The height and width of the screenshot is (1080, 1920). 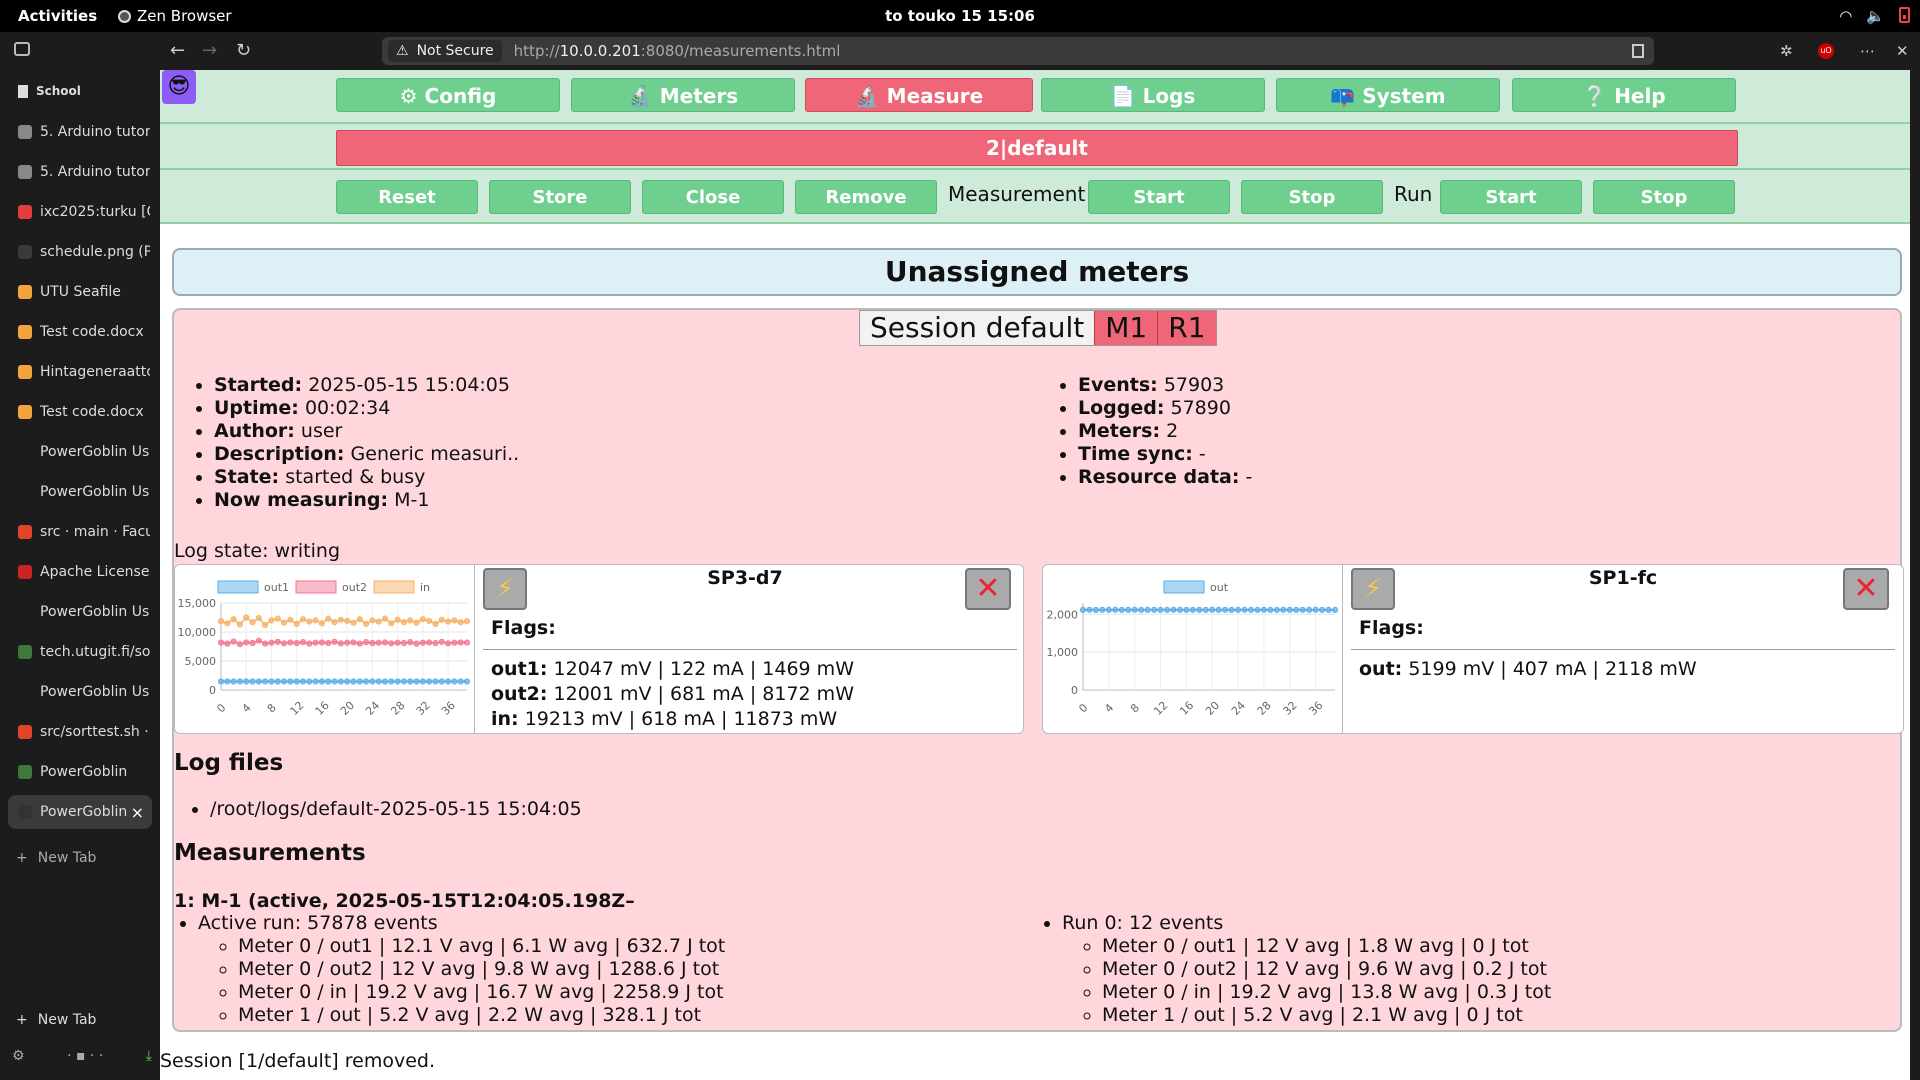 I want to click on forward-arrow-icon: →, so click(x=209, y=50).